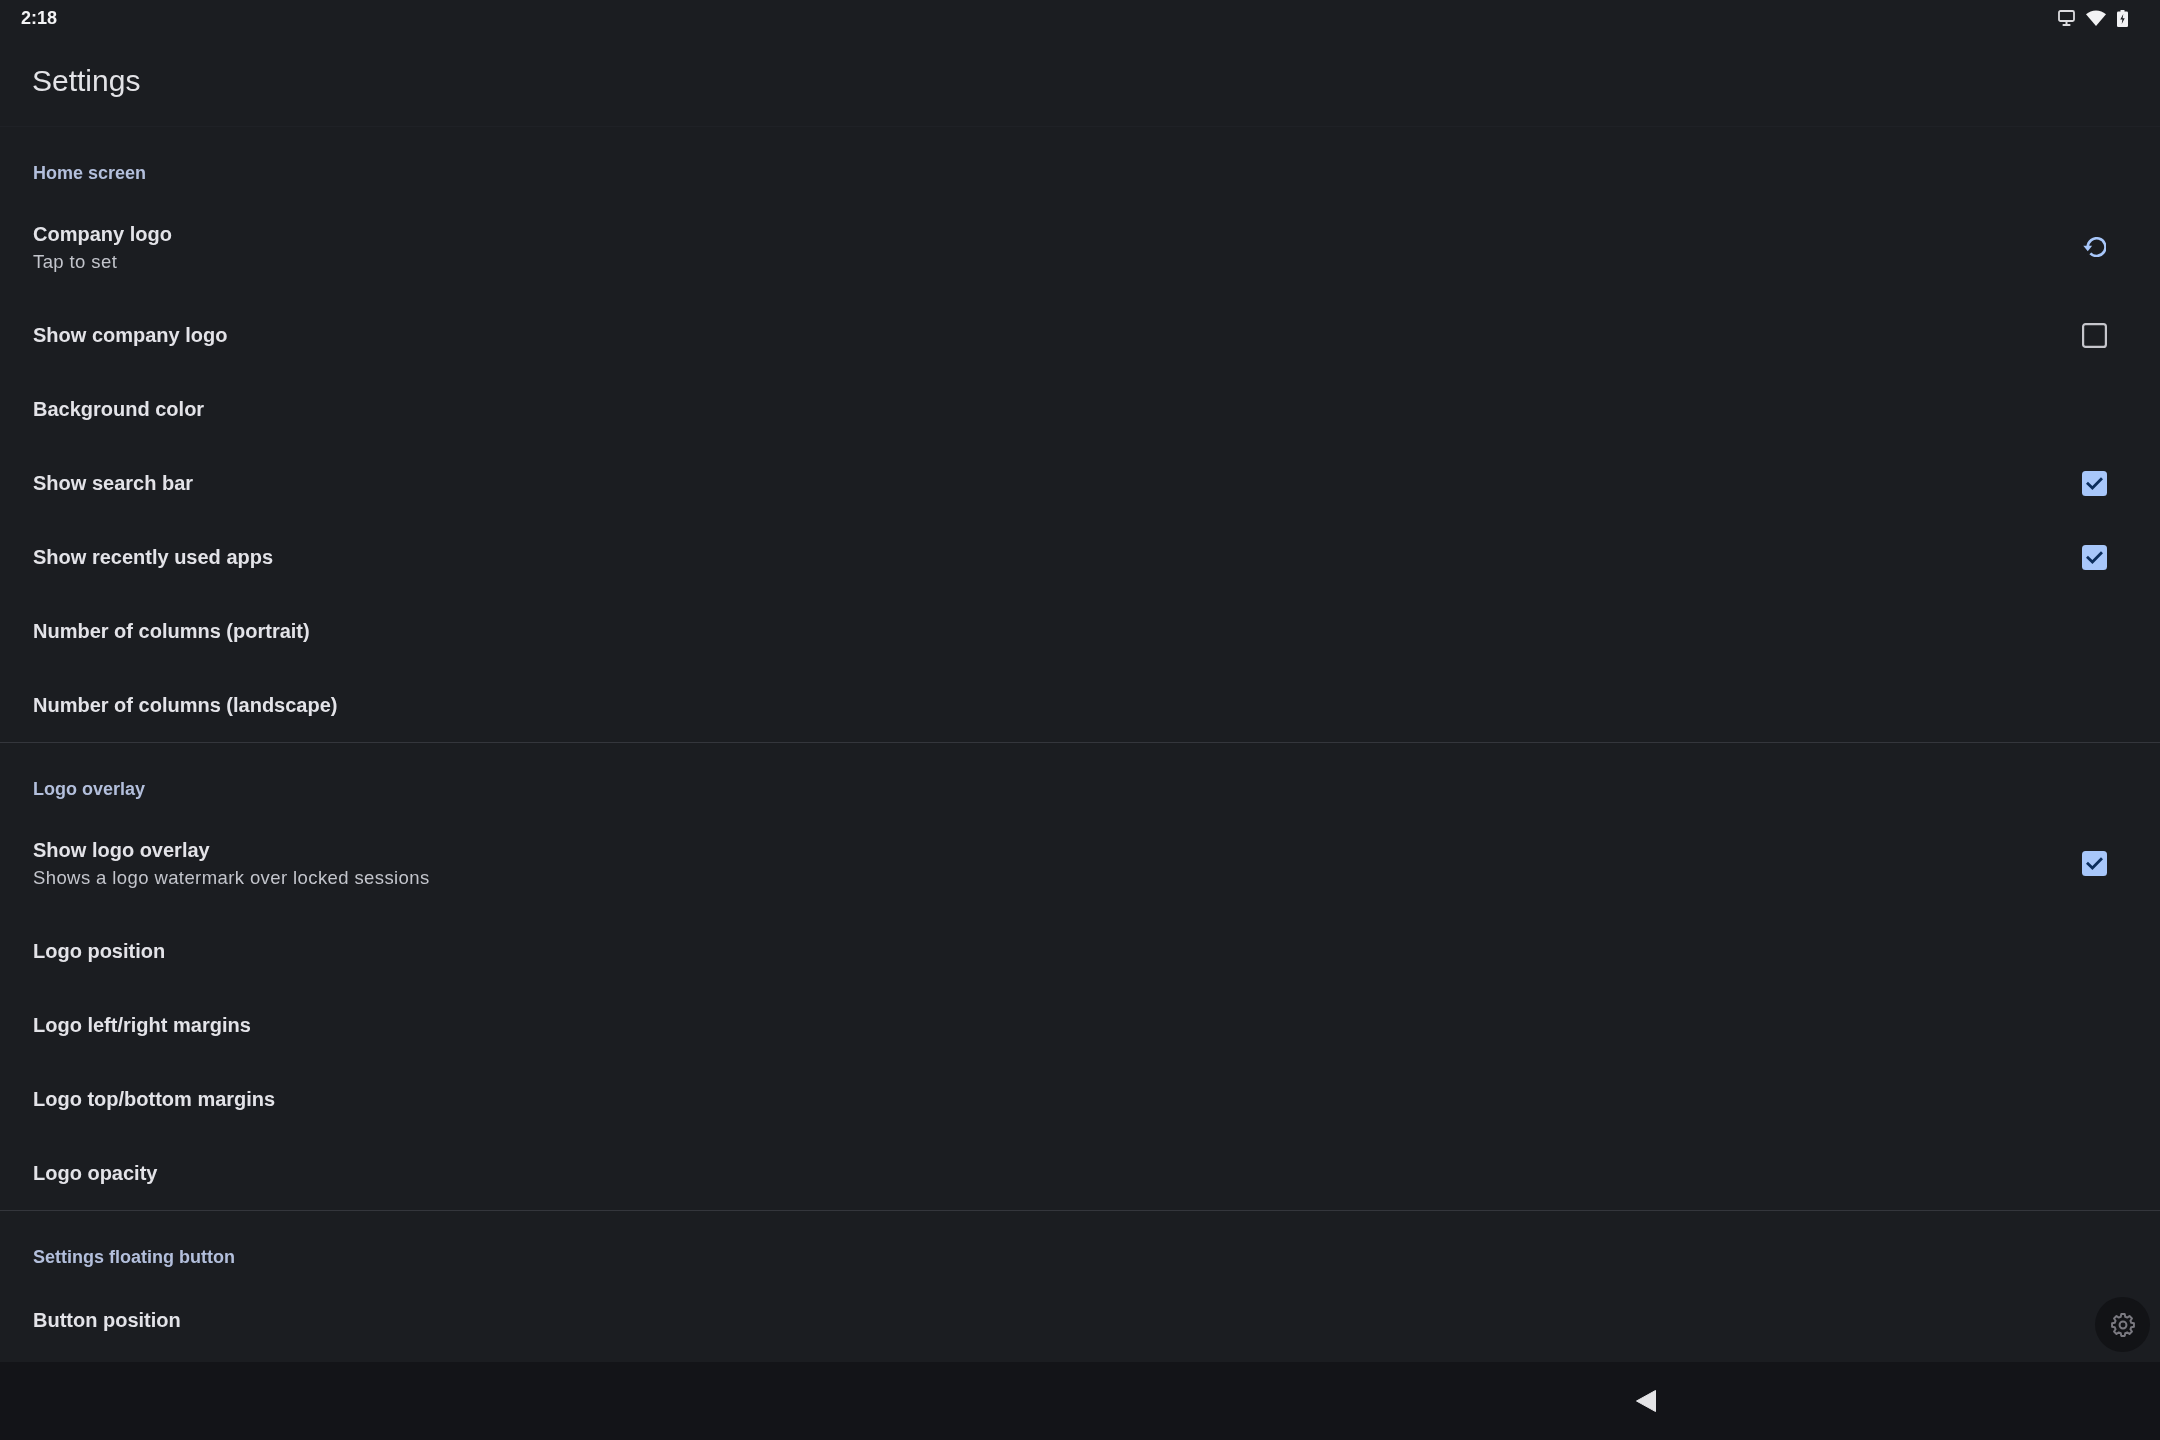 This screenshot has width=2160, height=1440. Describe the element at coordinates (2094, 247) in the screenshot. I see `reset-icon` at that location.